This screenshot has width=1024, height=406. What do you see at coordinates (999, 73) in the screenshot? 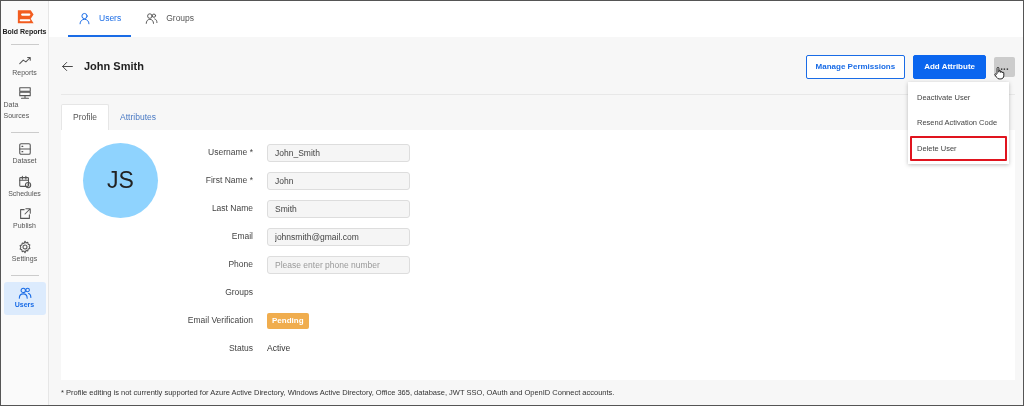
I see `hand-cursor-icon` at bounding box center [999, 73].